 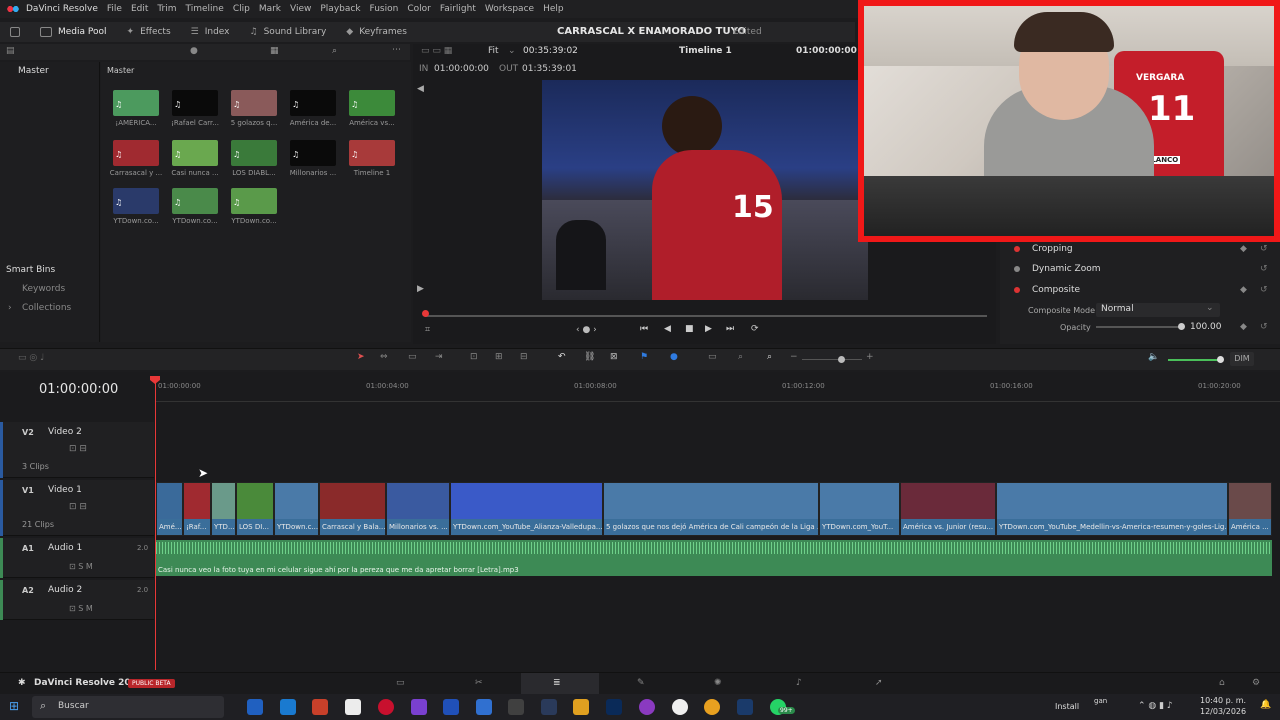 What do you see at coordinates (509, 9) in the screenshot?
I see `menu-workspace: Workspace` at bounding box center [509, 9].